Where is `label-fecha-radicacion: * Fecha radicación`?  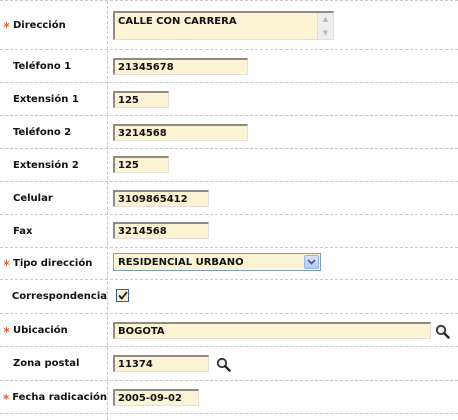 label-fecha-radicacion: * Fecha radicación is located at coordinates (53, 397).